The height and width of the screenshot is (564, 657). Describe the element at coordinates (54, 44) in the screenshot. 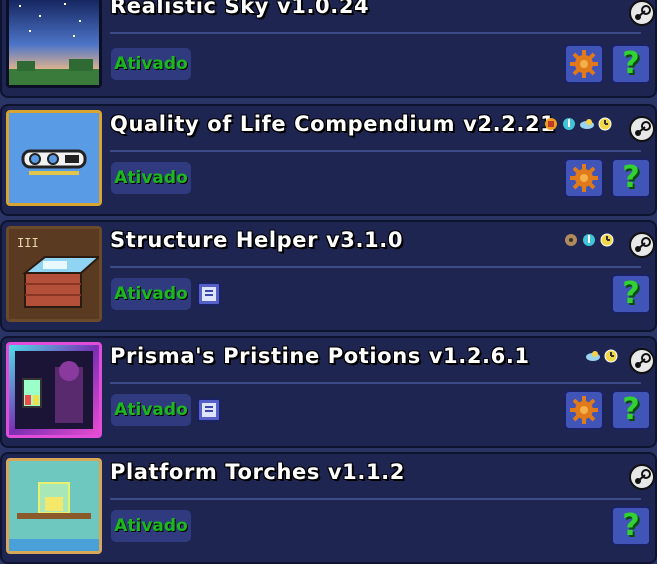

I see `mod-thumbnail-realistic-sky` at that location.